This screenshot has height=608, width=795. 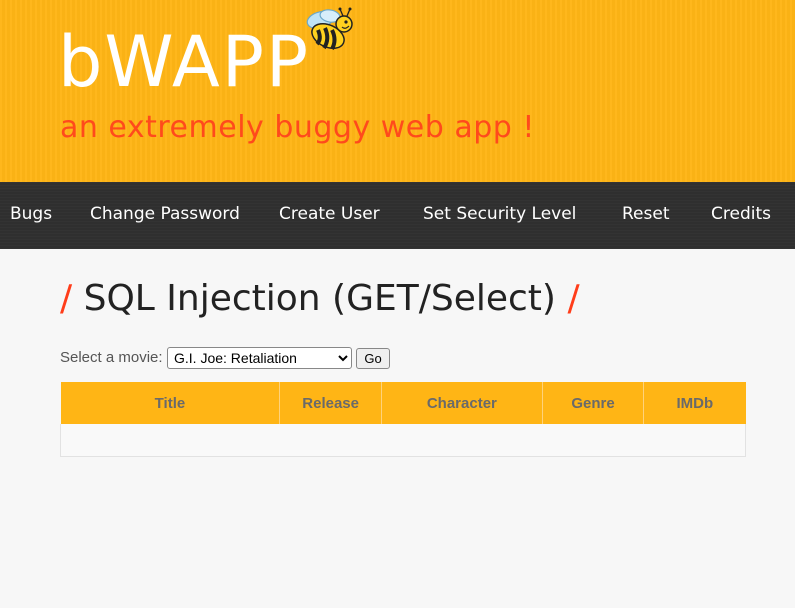 I want to click on results-table: Title Release Character Genre IMDb, so click(x=403, y=419).